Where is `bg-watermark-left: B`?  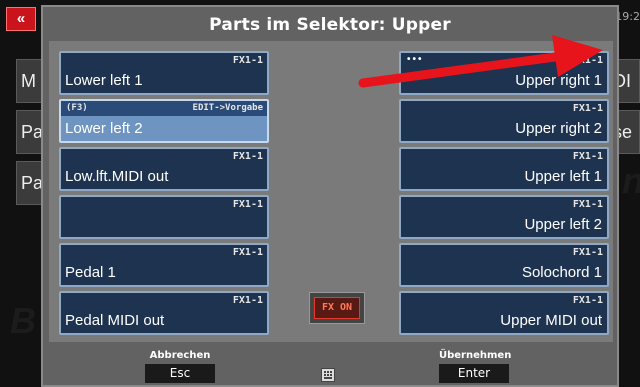
bg-watermark-left: B is located at coordinates (23, 320).